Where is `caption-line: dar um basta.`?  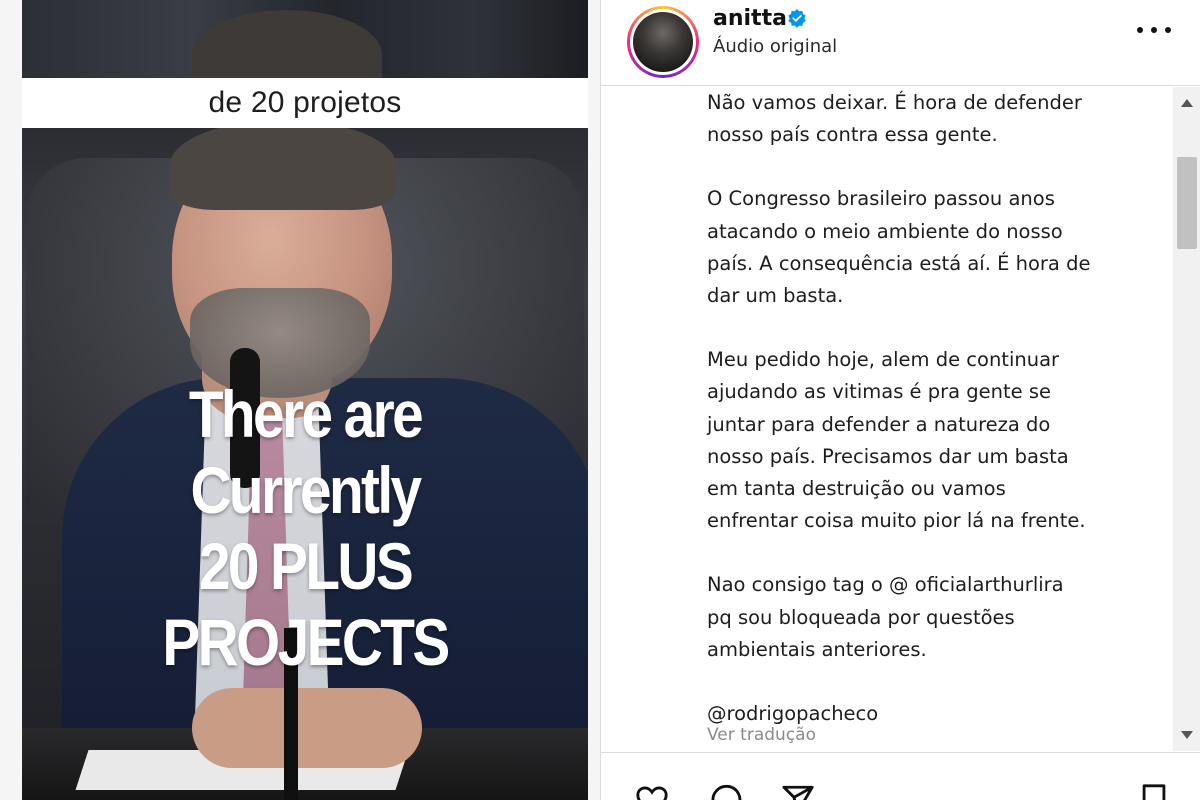 caption-line: dar um basta. is located at coordinates (775, 296).